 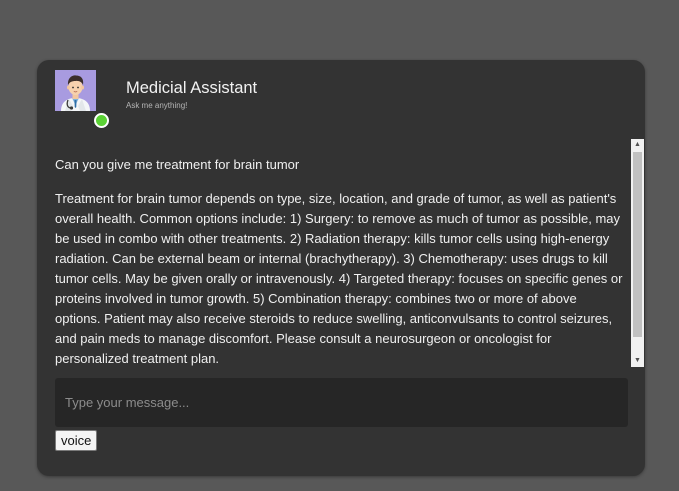 I want to click on message-list-scrollbar: ▲ ▼, so click(x=637, y=253).